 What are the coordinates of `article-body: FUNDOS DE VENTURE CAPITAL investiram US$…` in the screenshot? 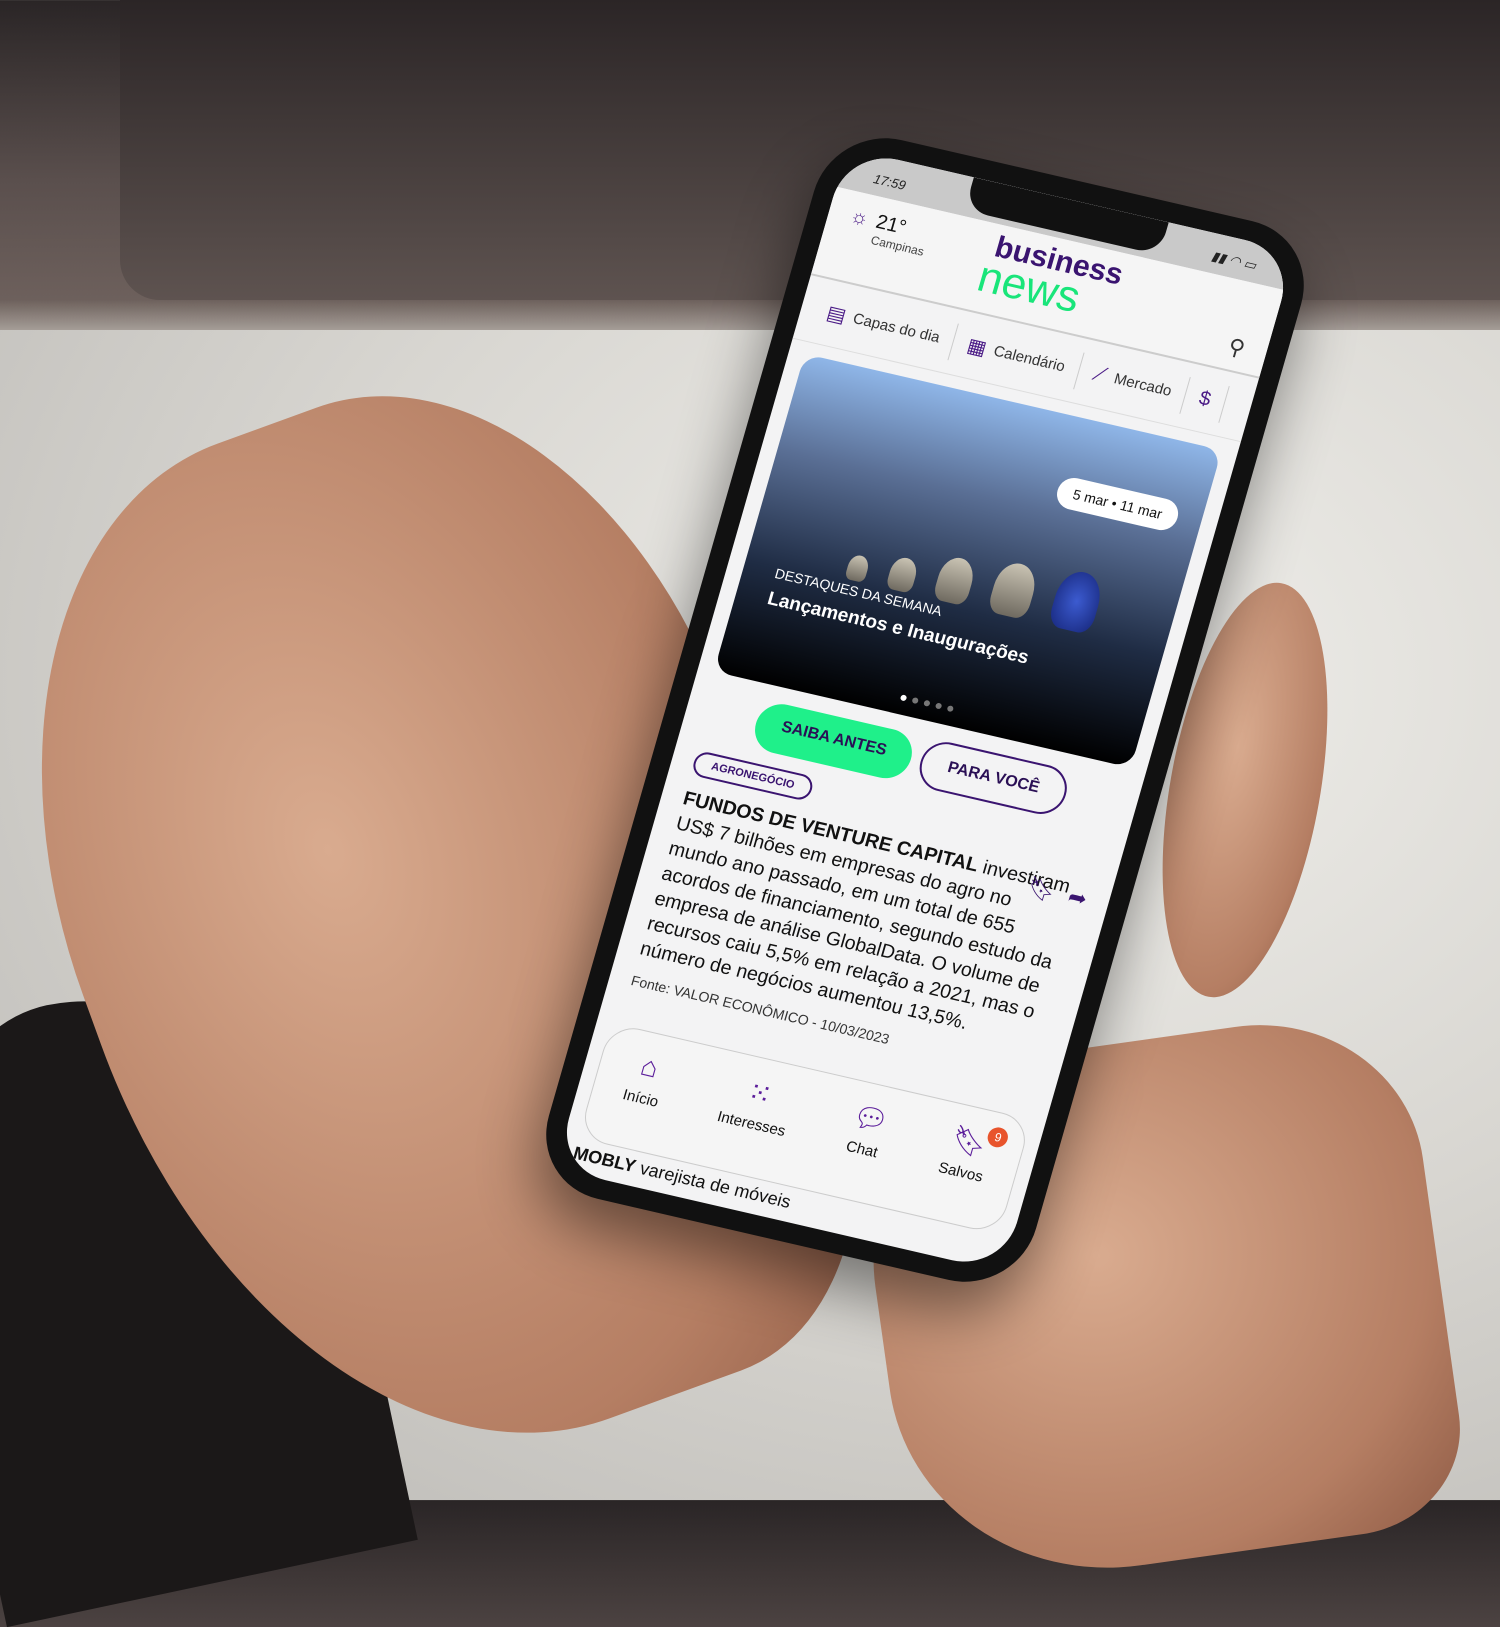 It's located at (864, 920).